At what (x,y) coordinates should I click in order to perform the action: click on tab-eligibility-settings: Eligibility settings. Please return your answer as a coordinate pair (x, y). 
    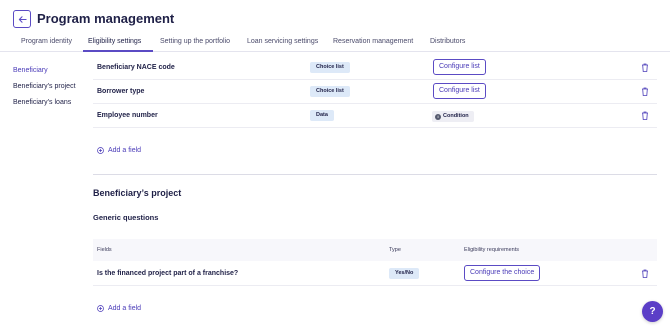
    Looking at the image, I should click on (114, 41).